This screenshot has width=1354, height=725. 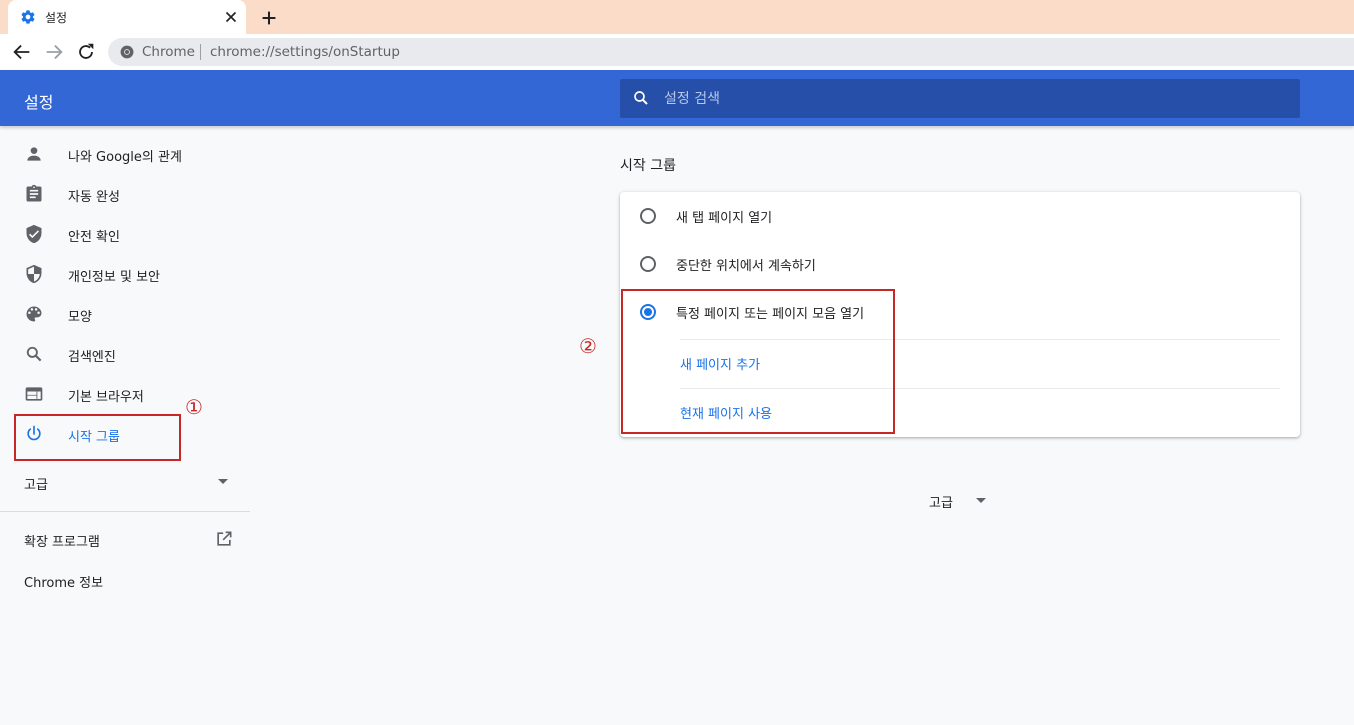 What do you see at coordinates (125, 314) in the screenshot?
I see `sidebar-item-appearance: 모양` at bounding box center [125, 314].